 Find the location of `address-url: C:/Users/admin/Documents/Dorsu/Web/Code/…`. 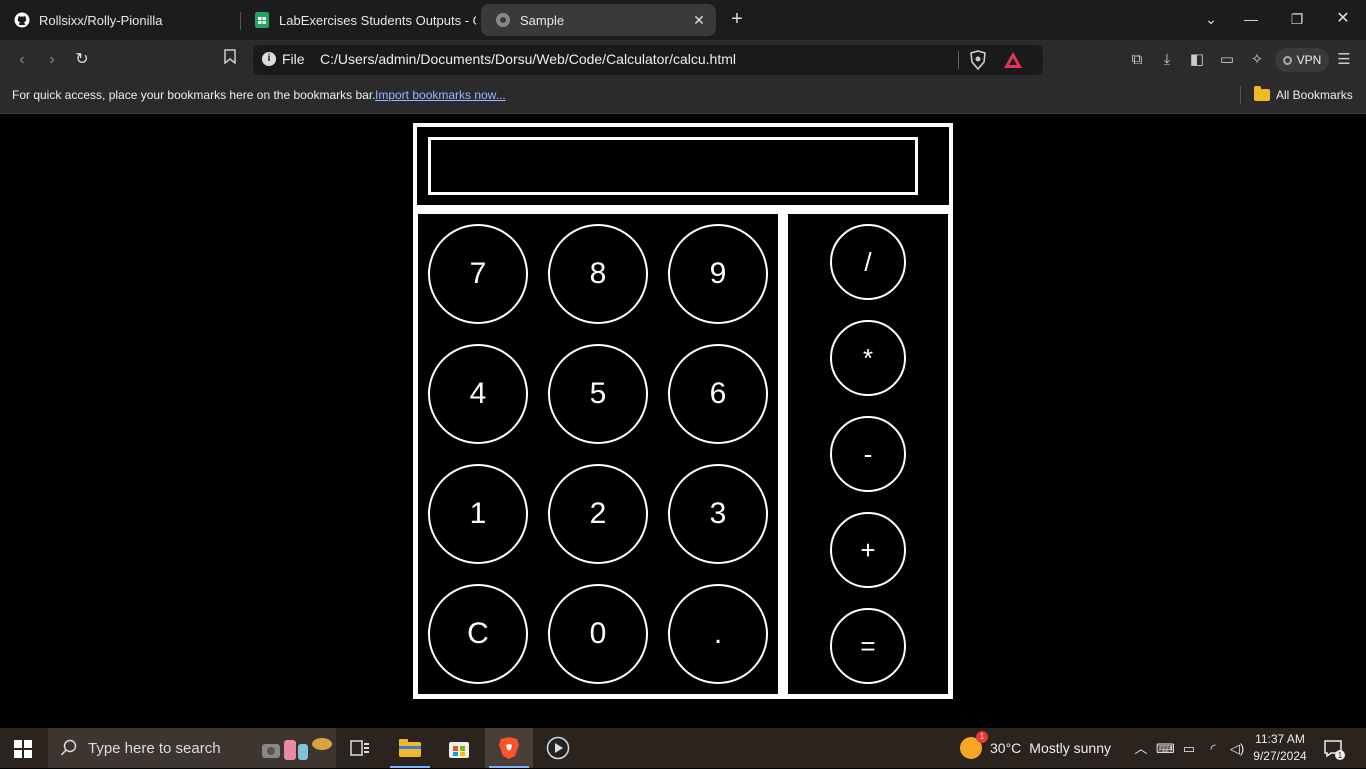

address-url: C:/Users/admin/Documents/Dorsu/Web/Code/… is located at coordinates (528, 59).